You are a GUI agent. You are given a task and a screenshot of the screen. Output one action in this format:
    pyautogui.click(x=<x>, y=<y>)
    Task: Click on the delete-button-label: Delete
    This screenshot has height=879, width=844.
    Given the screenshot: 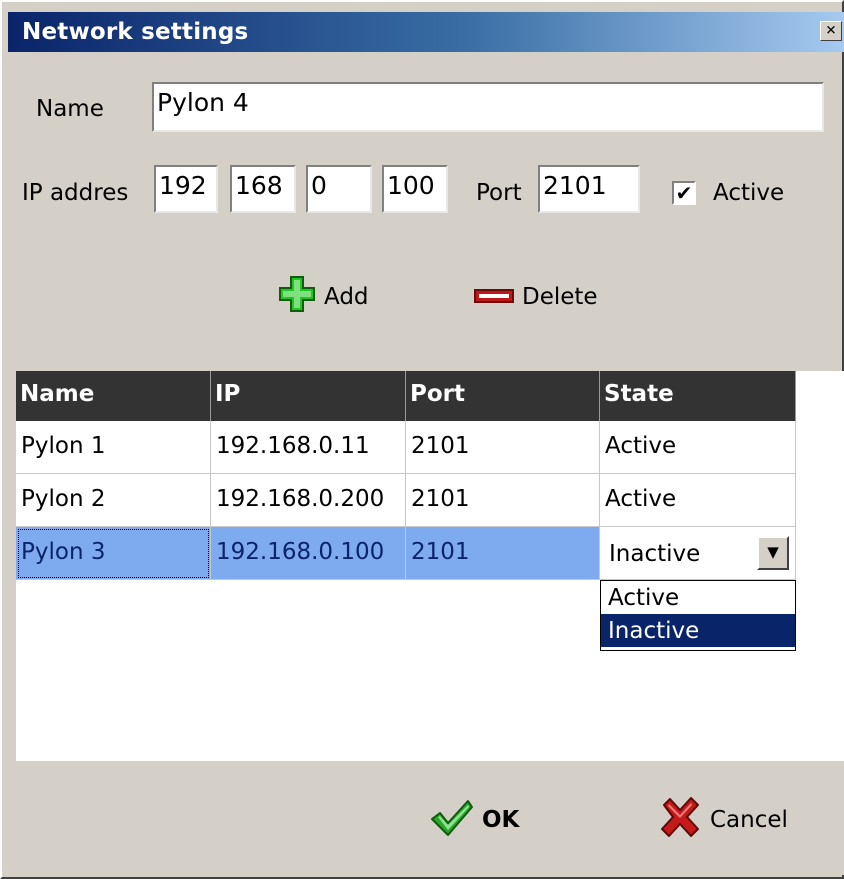 What is the action you would take?
    pyautogui.click(x=560, y=297)
    